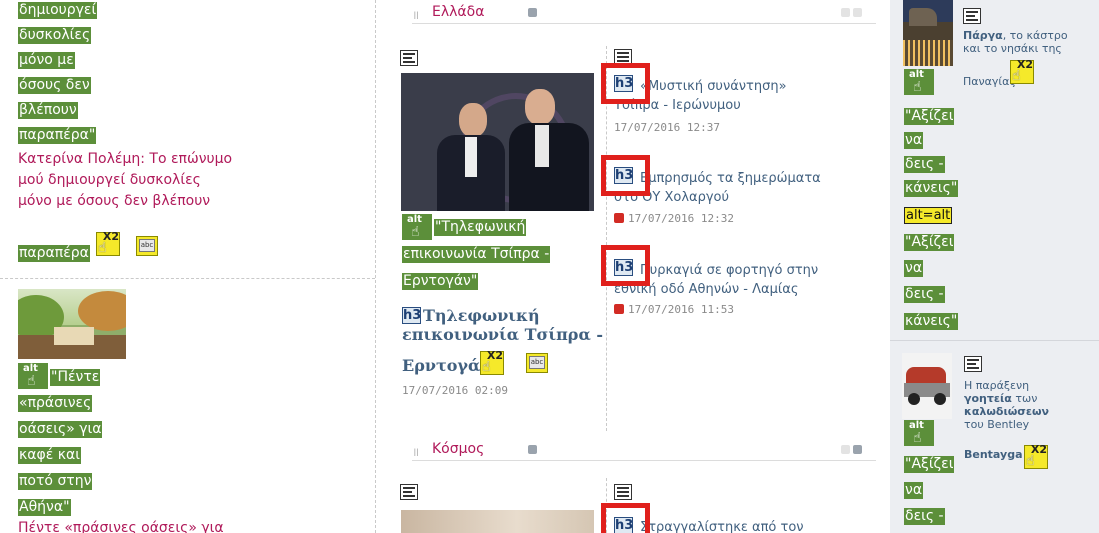  What do you see at coordinates (644, 450) in the screenshot?
I see `section-header-kosmos: ॥ Κόσμος` at bounding box center [644, 450].